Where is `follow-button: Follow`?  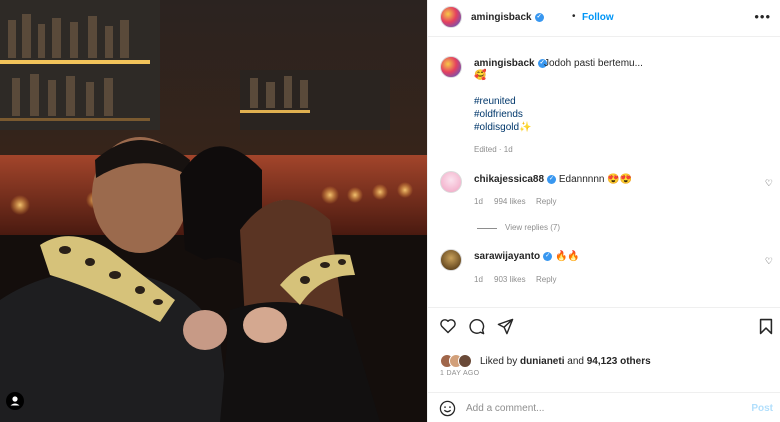 follow-button: Follow is located at coordinates (598, 17).